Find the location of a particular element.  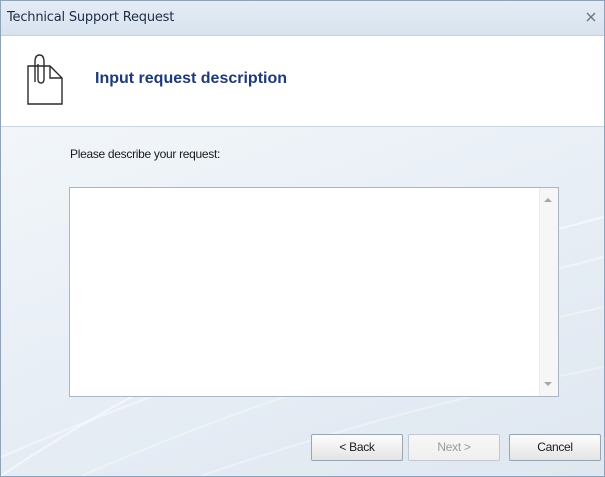

next-button: Next > is located at coordinates (454, 447).